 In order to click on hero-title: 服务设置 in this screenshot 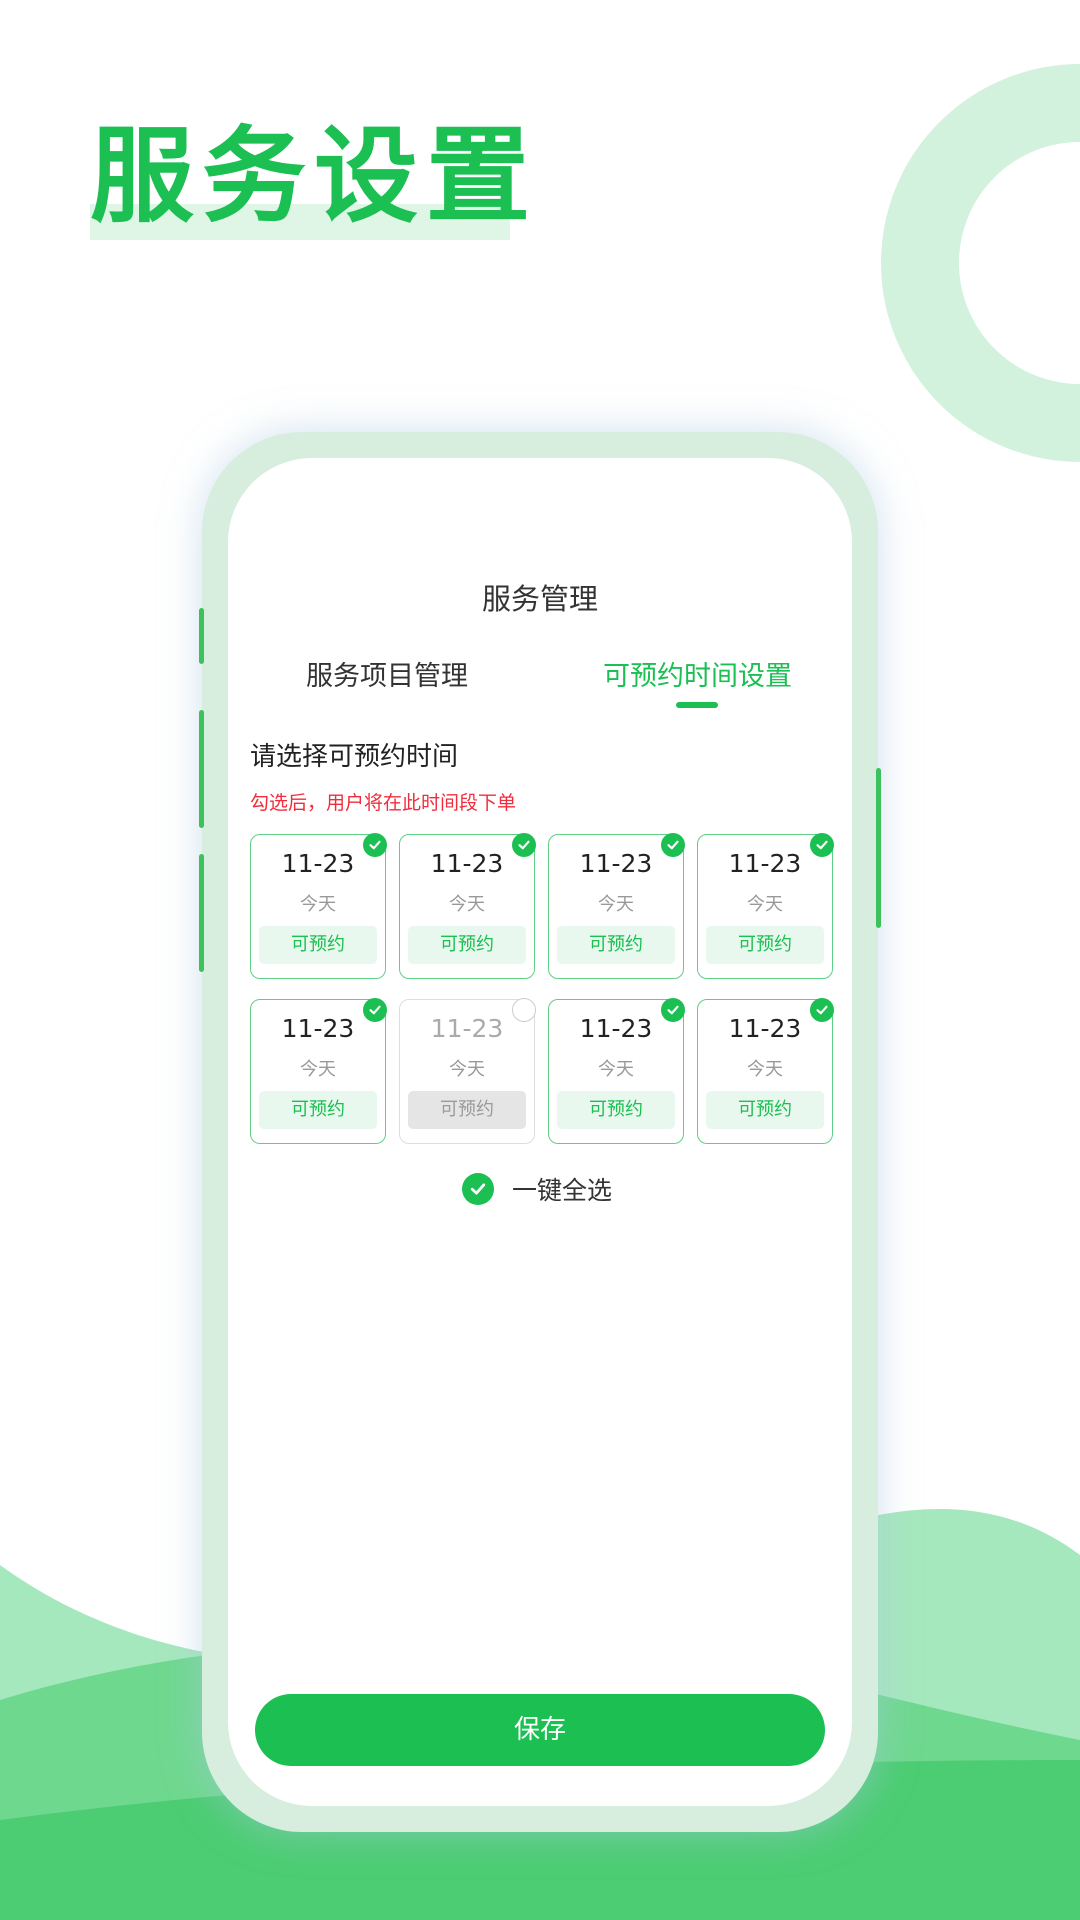, I will do `click(314, 176)`.